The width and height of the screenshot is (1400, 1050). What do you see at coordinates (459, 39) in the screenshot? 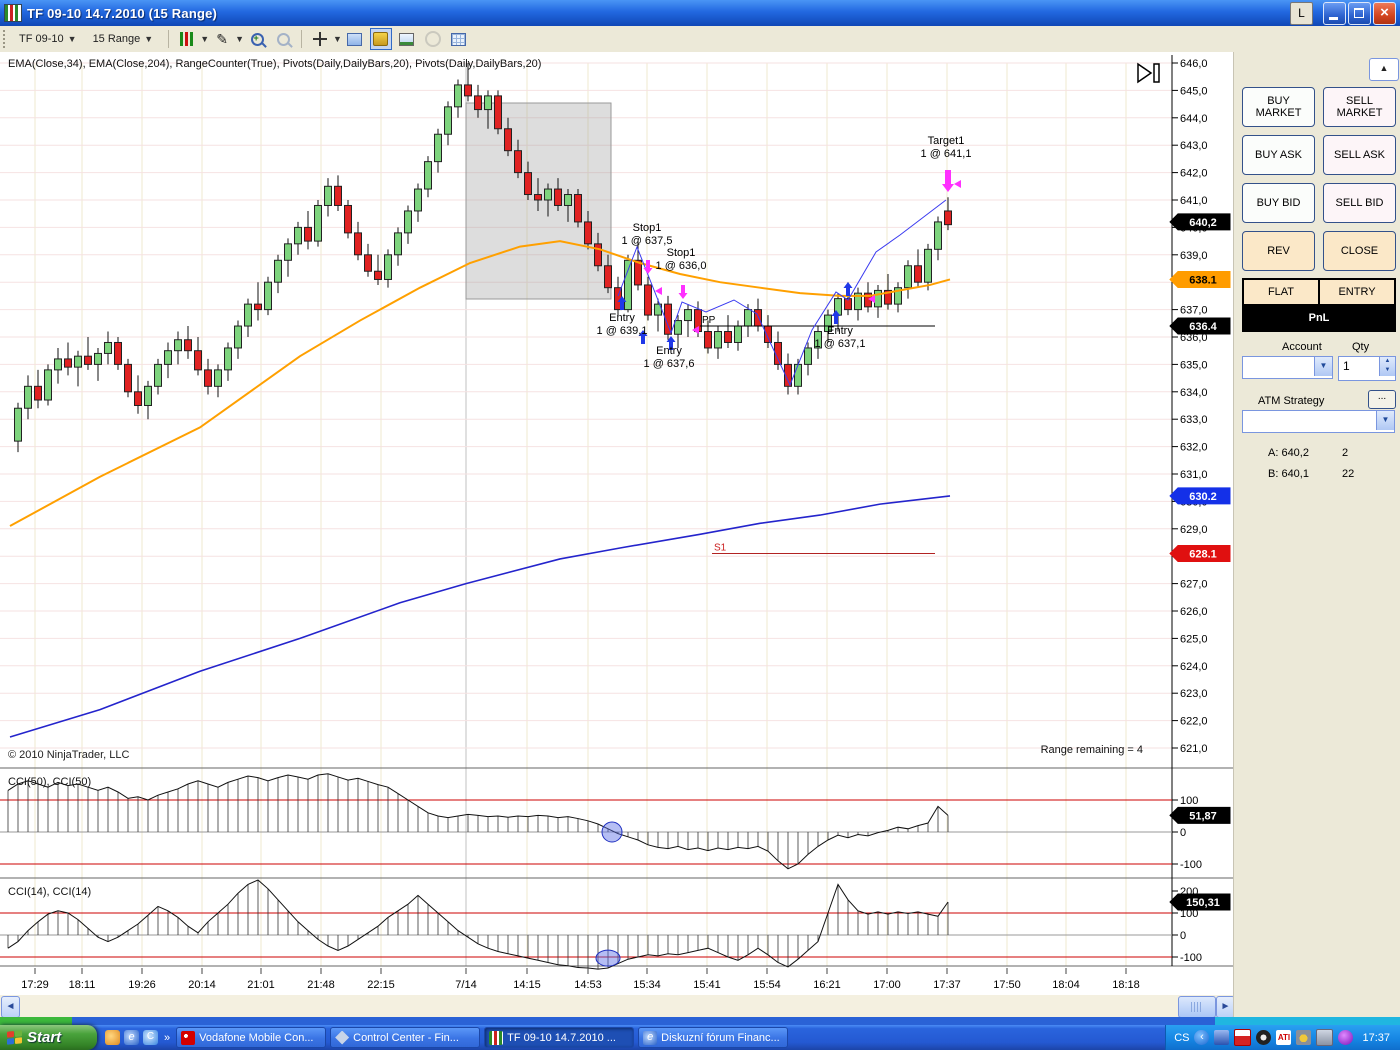
I see `data-grid-button` at bounding box center [459, 39].